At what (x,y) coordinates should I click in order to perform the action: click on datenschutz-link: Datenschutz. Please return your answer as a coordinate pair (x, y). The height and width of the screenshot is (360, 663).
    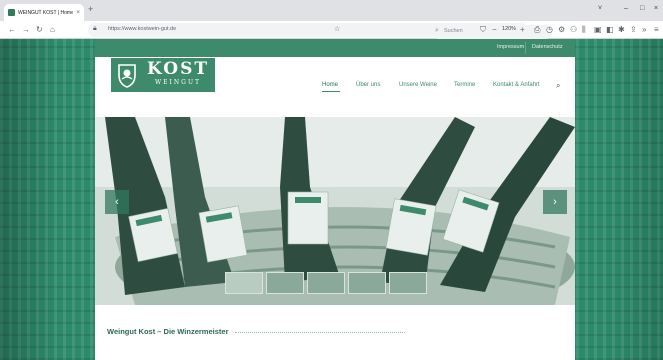
    Looking at the image, I should click on (547, 47).